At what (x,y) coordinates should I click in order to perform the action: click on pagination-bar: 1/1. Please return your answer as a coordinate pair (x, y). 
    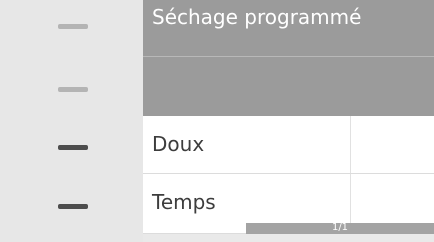
    Looking at the image, I should click on (340, 228).